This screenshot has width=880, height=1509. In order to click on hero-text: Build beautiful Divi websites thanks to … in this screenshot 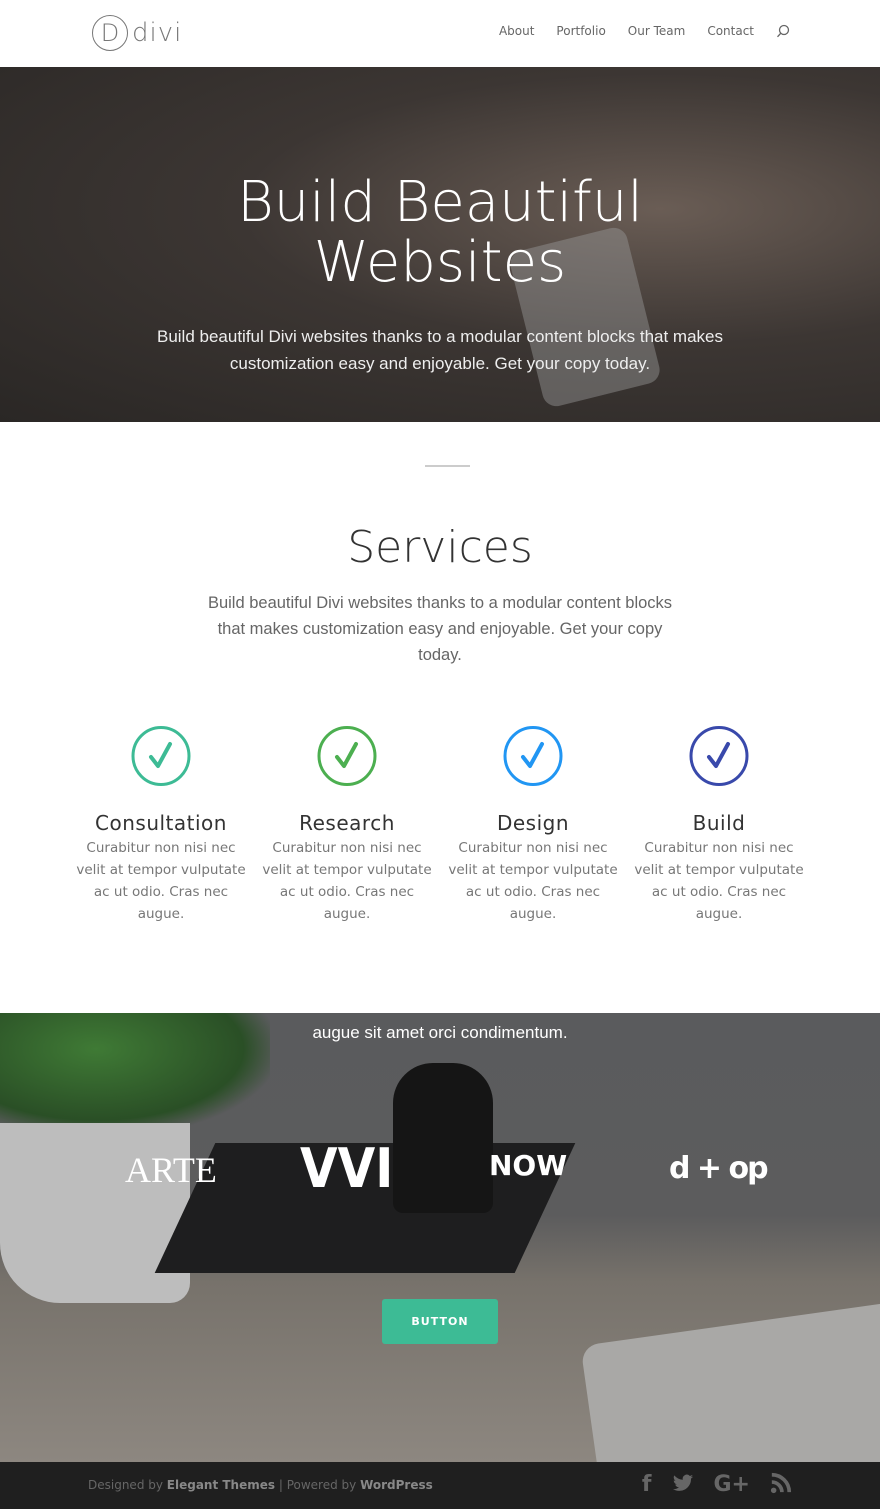, I will do `click(439, 350)`.